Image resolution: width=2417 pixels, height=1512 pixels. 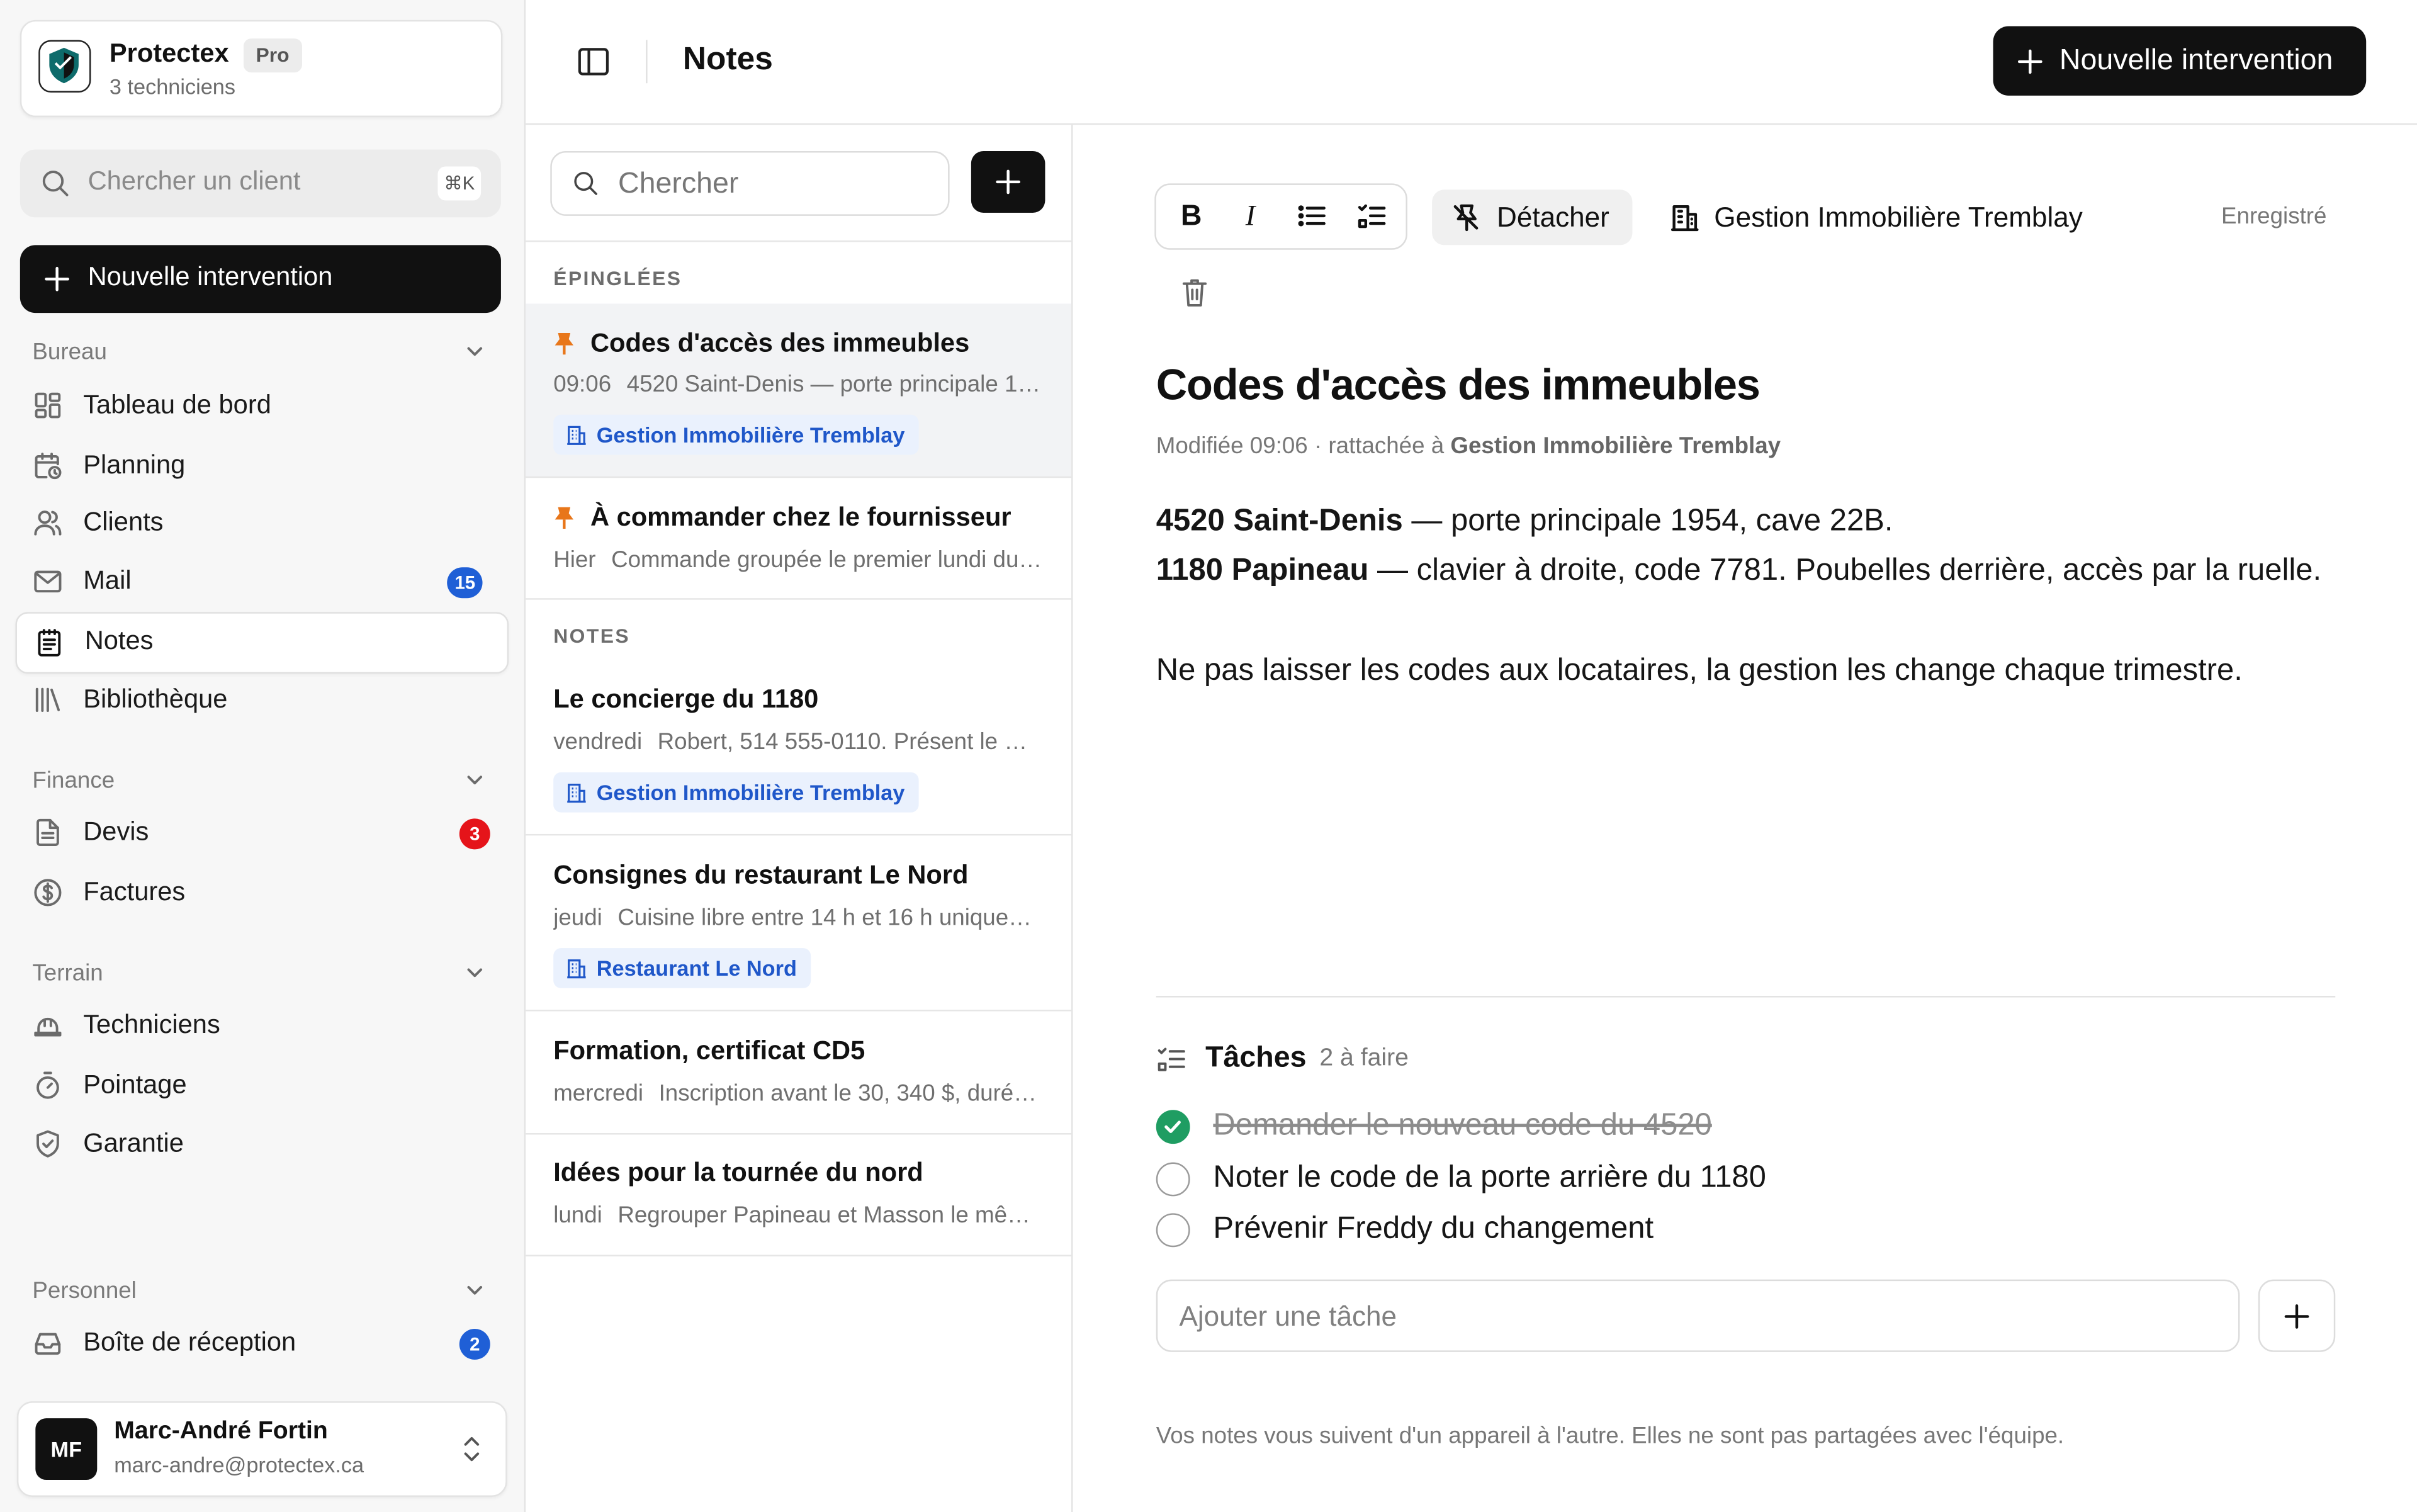 I want to click on line-text: — porte principale 1954, cave 22B., so click(x=1647, y=521).